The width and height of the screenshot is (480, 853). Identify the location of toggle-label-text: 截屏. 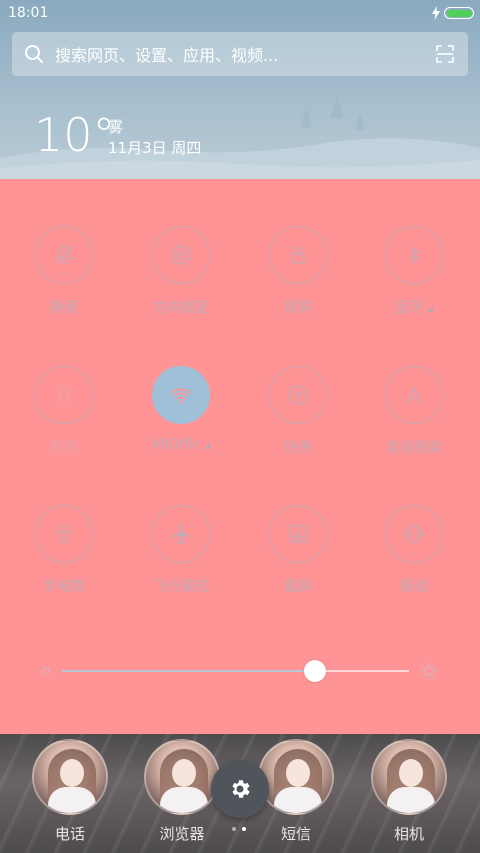
(298, 587).